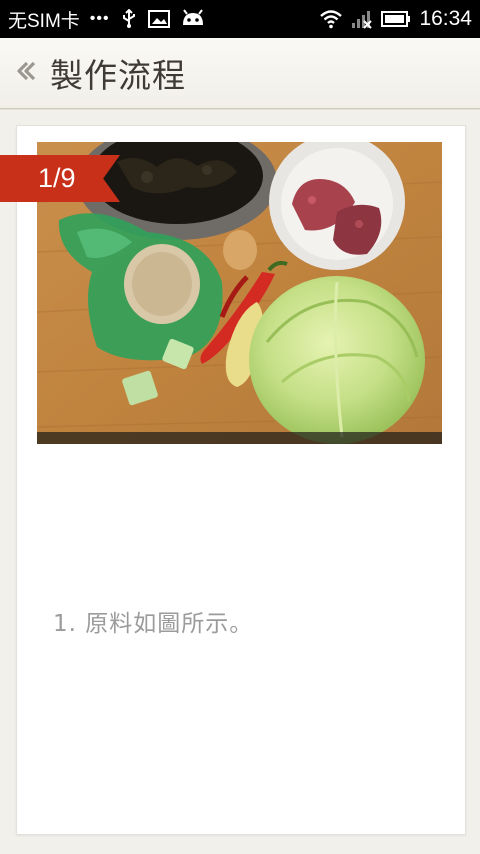  I want to click on wifi-icon, so click(331, 19).